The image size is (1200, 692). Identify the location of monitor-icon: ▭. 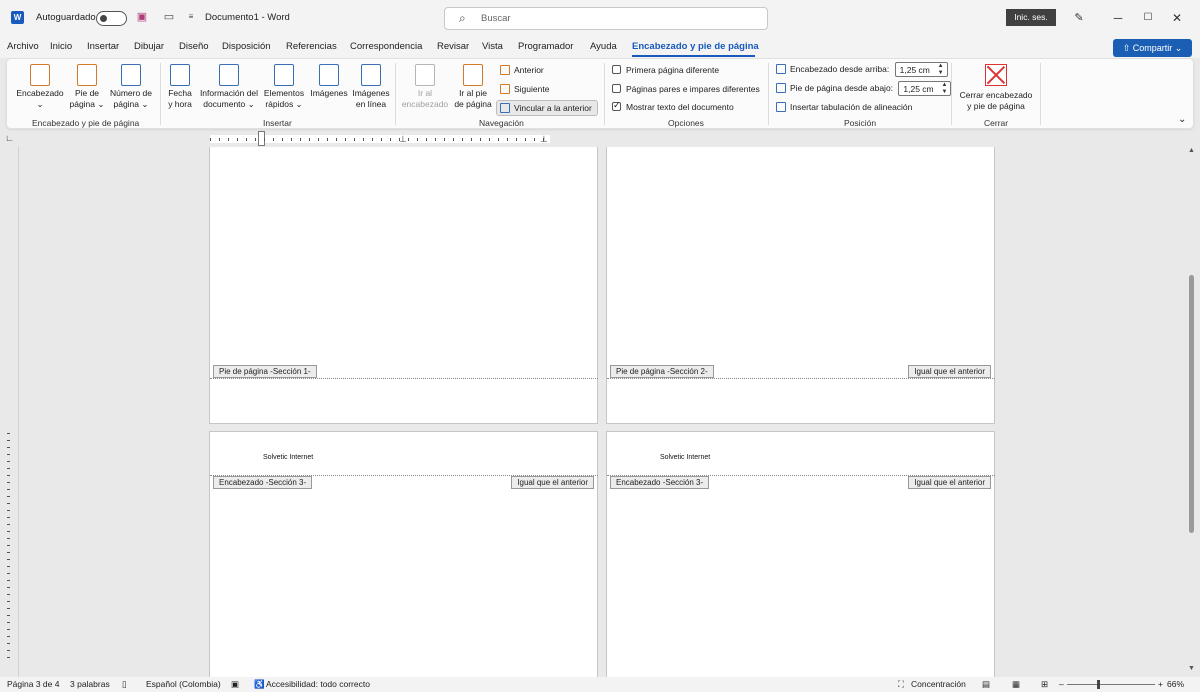
(169, 17).